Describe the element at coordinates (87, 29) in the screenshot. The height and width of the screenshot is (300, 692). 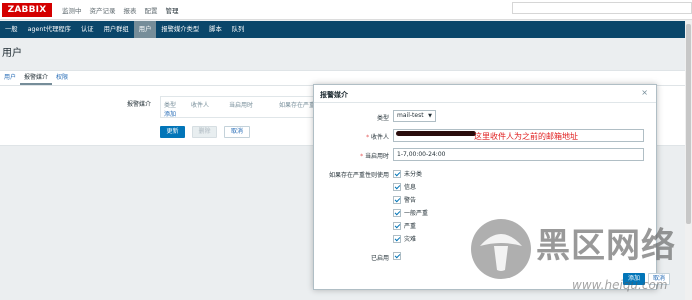
I see `subnav-authentication: 认证` at that location.